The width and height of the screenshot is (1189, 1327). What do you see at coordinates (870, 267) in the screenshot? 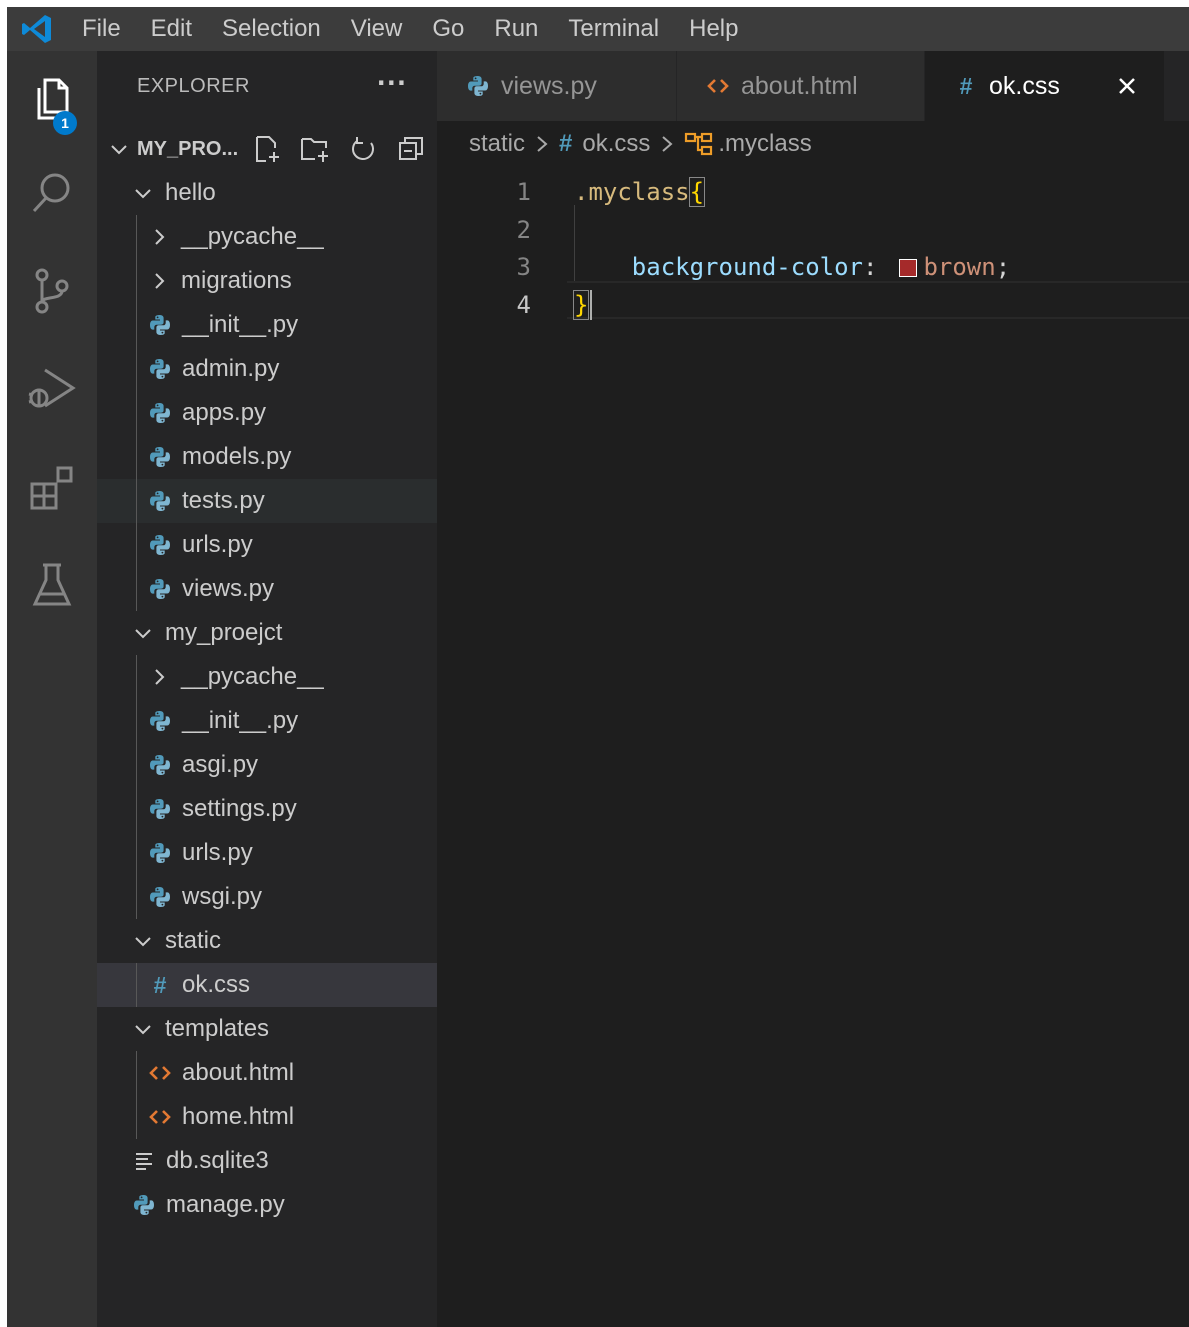
I see `css-colon: :` at bounding box center [870, 267].